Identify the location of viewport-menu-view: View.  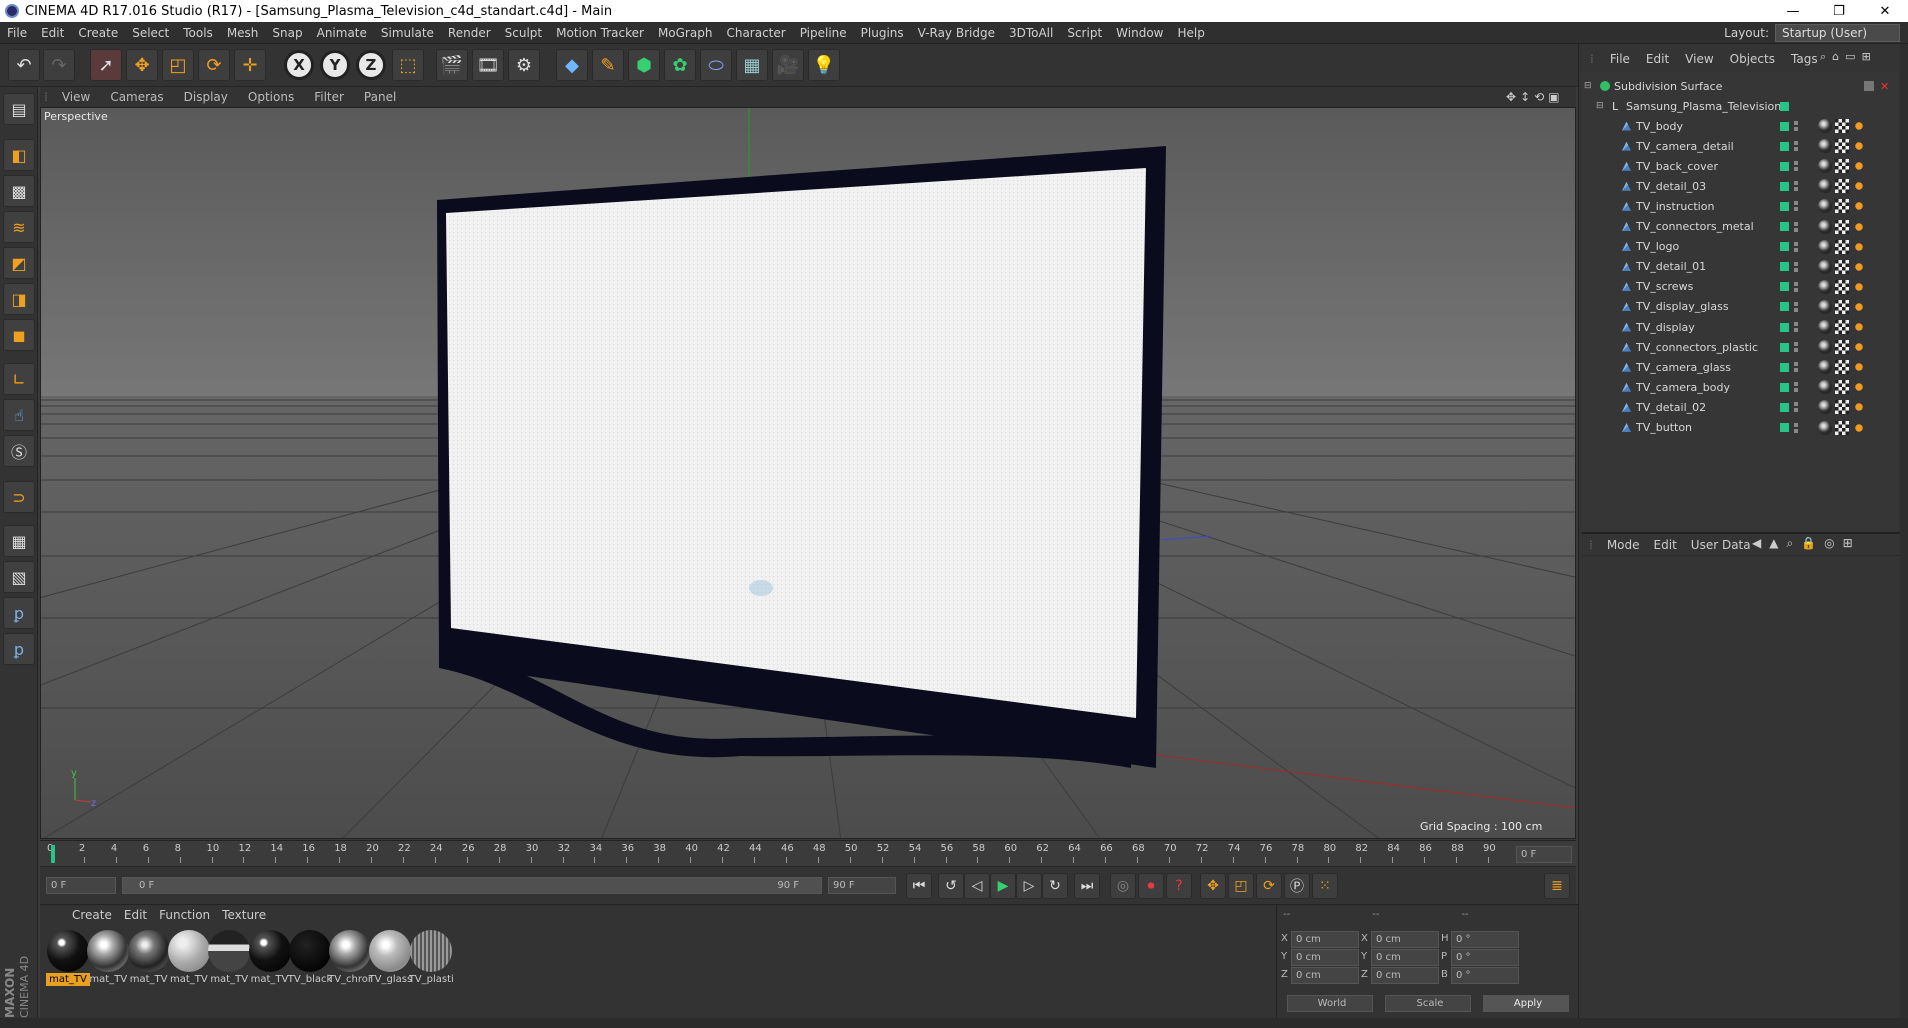
(76, 97).